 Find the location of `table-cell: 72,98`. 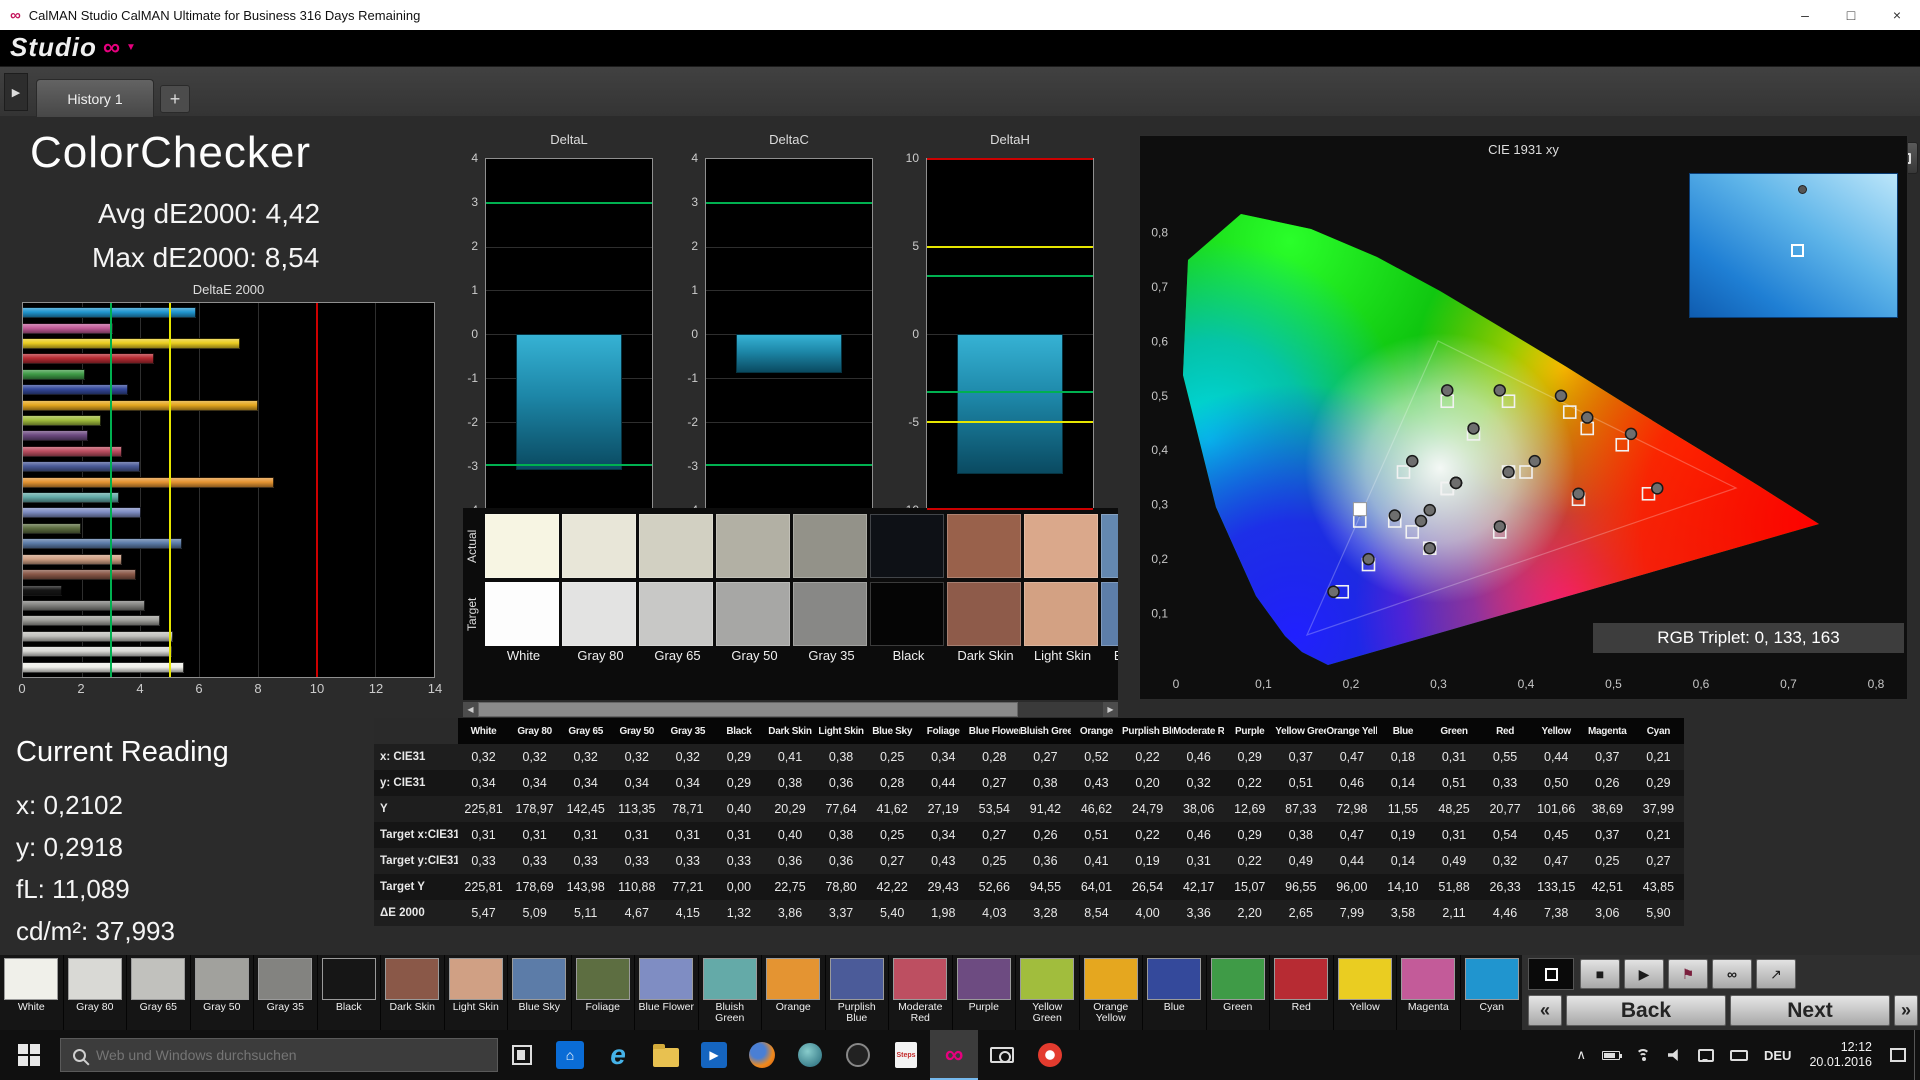

table-cell: 72,98 is located at coordinates (1352, 809).